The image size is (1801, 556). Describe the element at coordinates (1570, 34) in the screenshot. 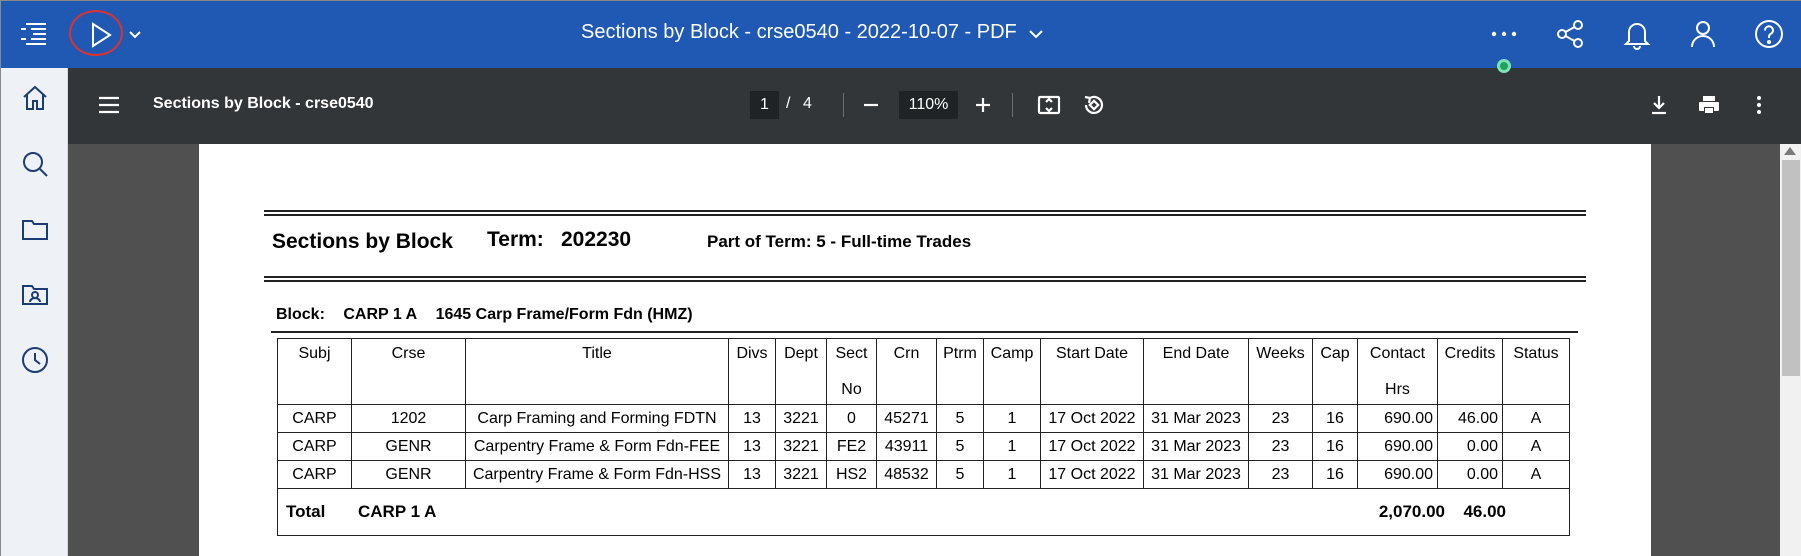

I see `share-icon` at that location.